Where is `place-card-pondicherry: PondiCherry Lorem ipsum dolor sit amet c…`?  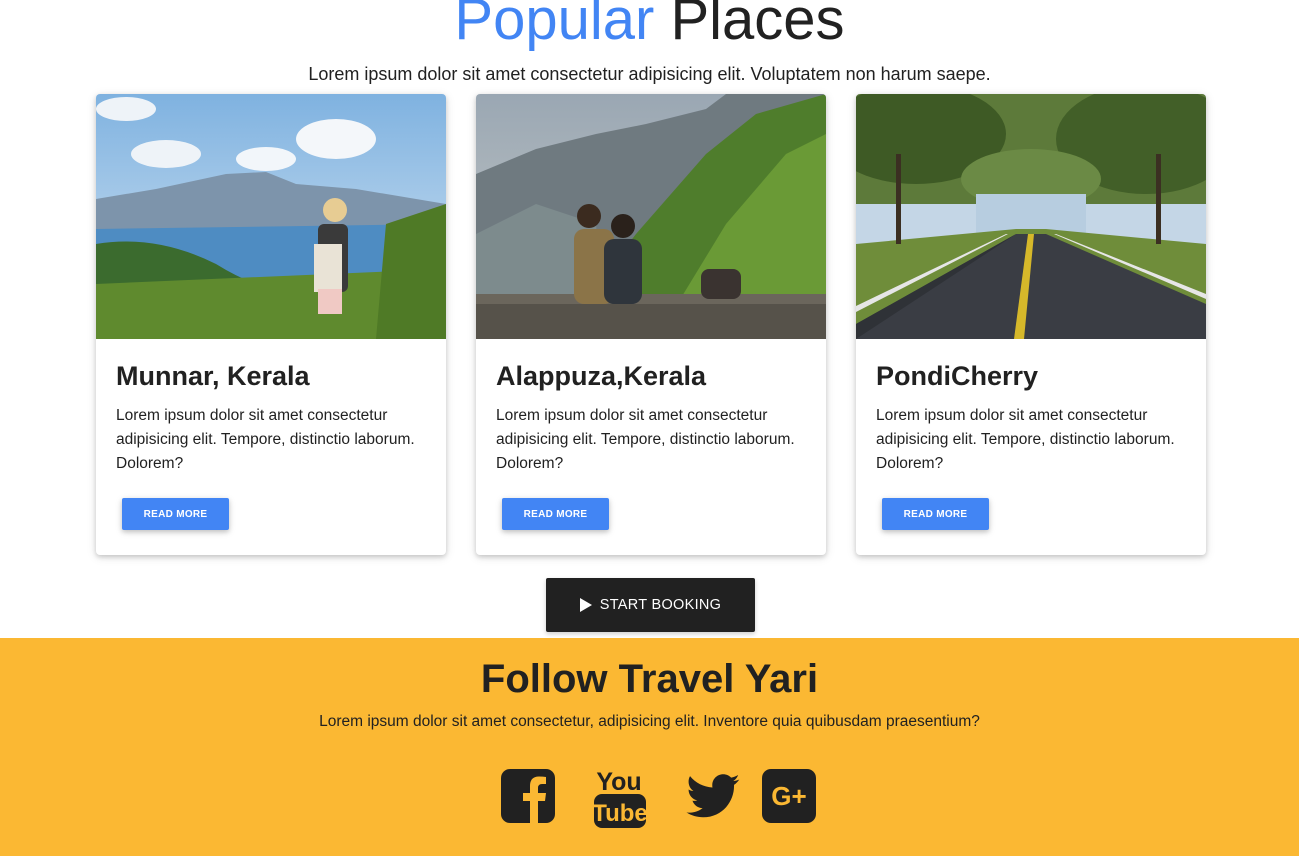 place-card-pondicherry: PondiCherry Lorem ipsum dolor sit amet c… is located at coordinates (1031, 324).